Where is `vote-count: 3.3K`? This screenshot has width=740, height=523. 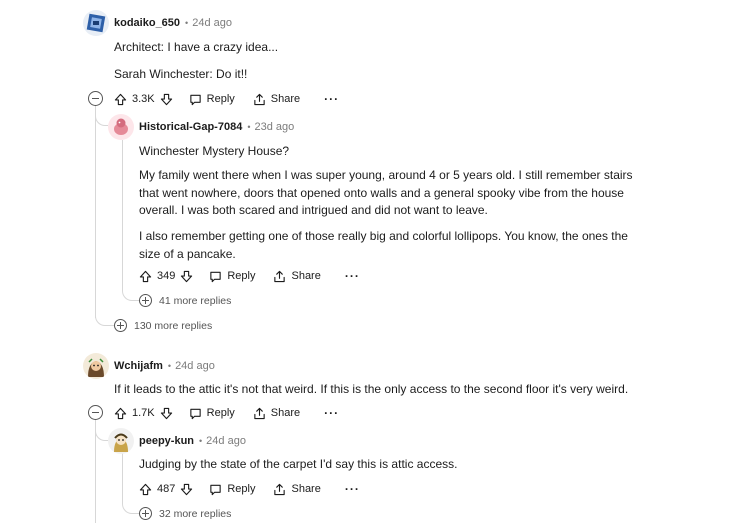 vote-count: 3.3K is located at coordinates (143, 99).